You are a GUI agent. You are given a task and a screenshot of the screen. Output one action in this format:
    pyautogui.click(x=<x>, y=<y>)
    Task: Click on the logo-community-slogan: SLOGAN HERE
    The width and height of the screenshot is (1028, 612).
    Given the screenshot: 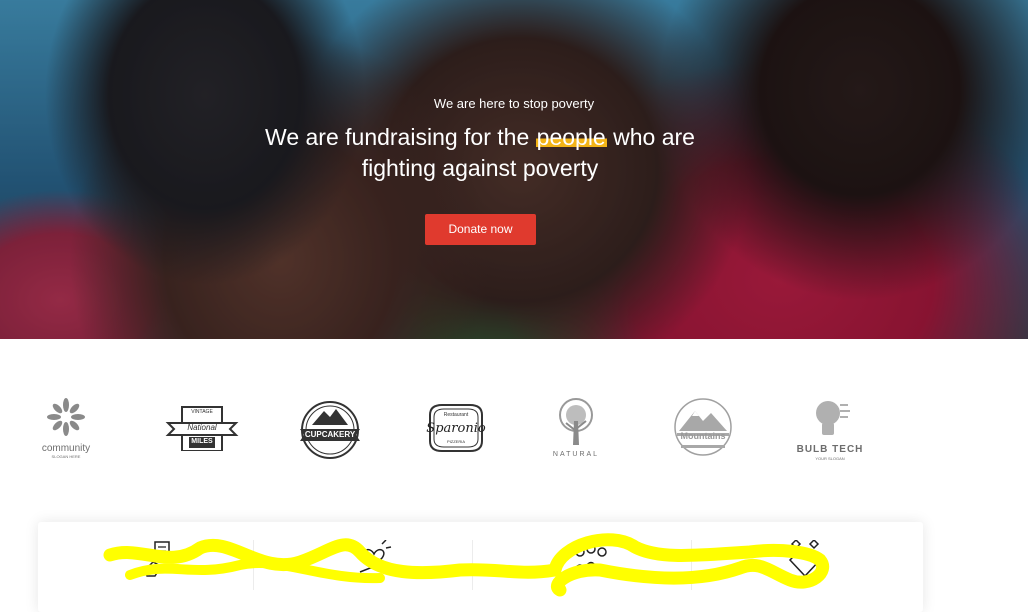 What is the action you would take?
    pyautogui.click(x=66, y=456)
    